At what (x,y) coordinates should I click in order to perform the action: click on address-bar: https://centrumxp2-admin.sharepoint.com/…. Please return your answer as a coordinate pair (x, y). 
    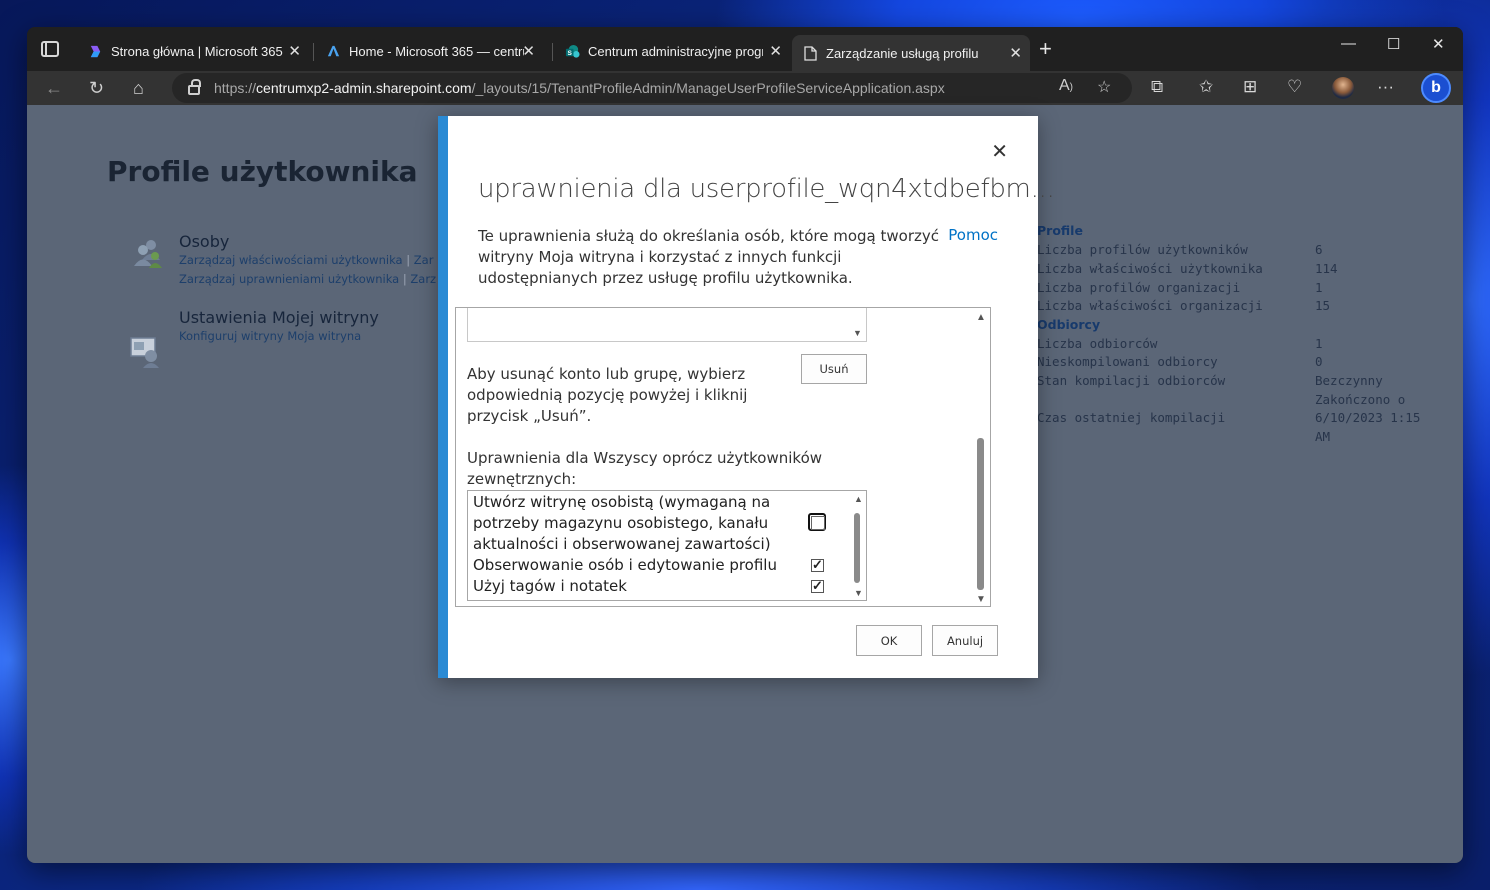
    Looking at the image, I should click on (652, 88).